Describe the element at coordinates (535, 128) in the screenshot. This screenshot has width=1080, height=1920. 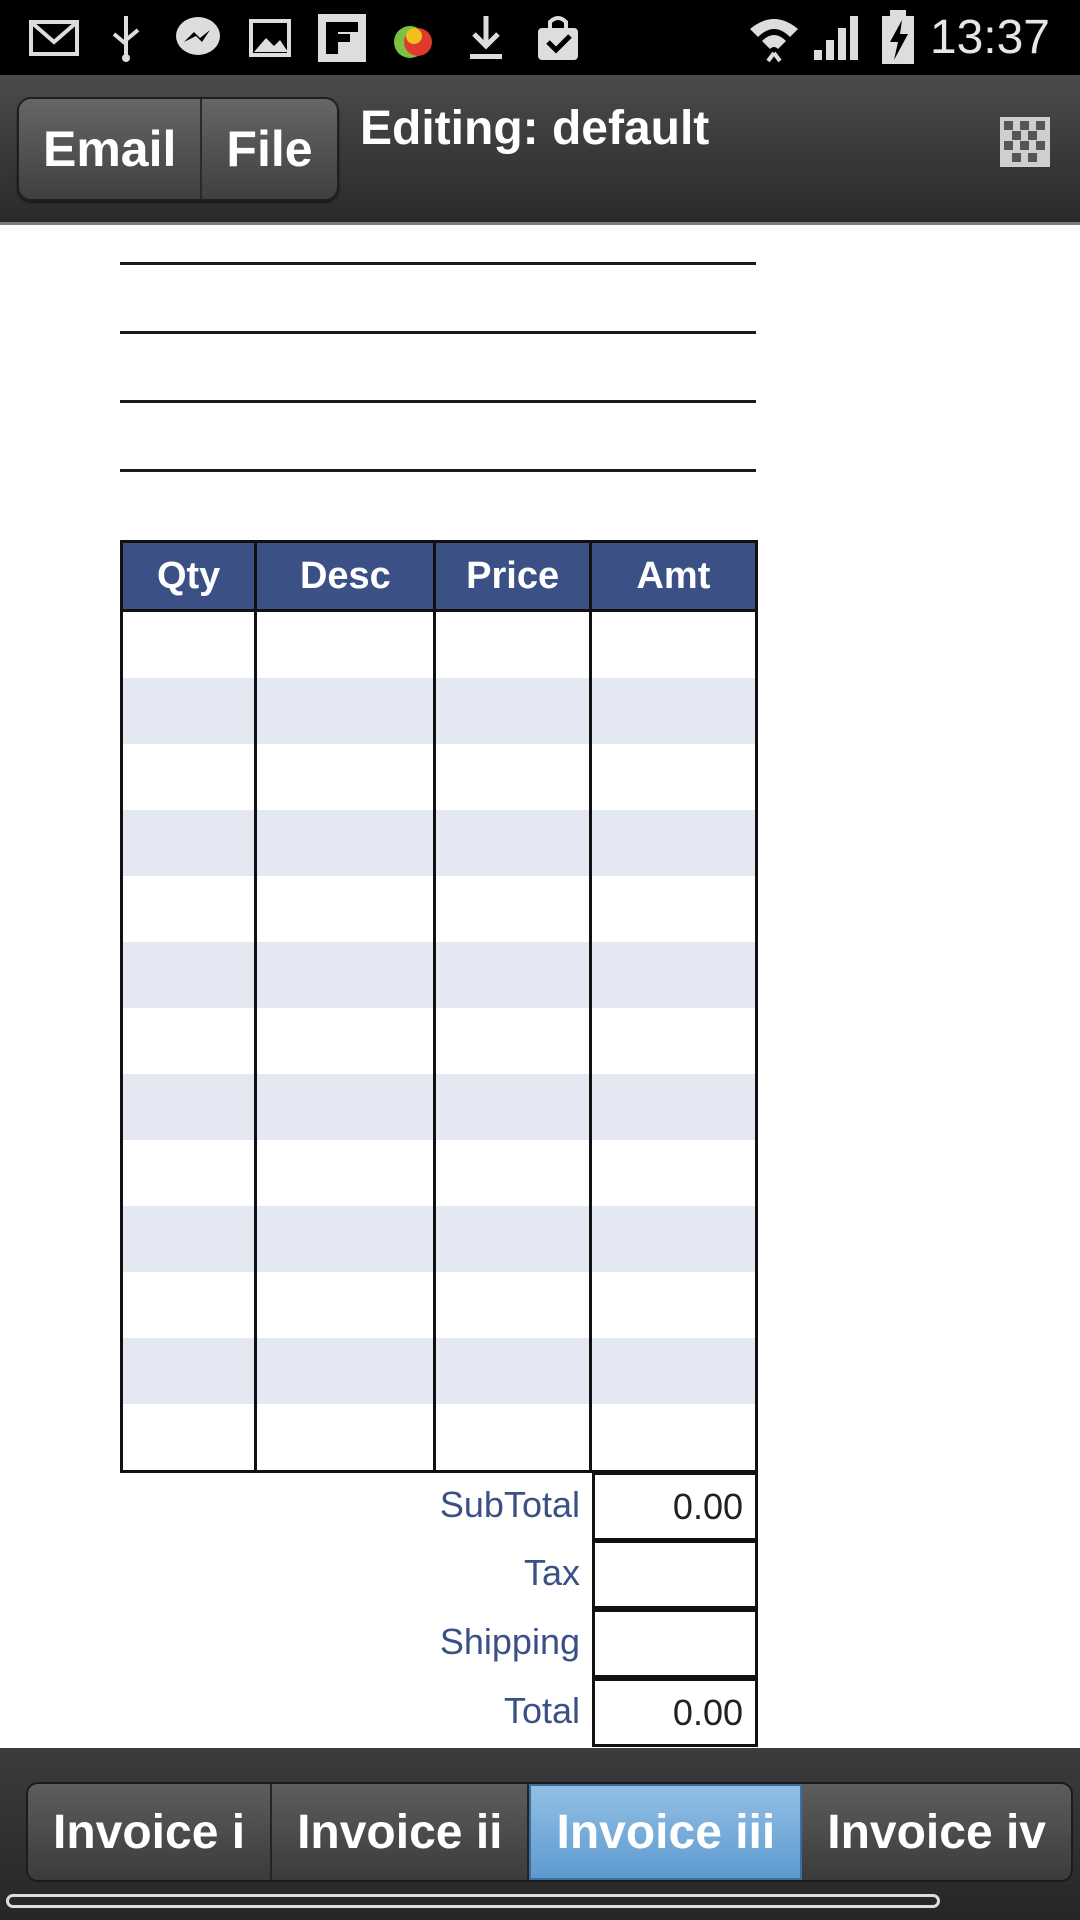
I see `page-title: Editing: default` at that location.